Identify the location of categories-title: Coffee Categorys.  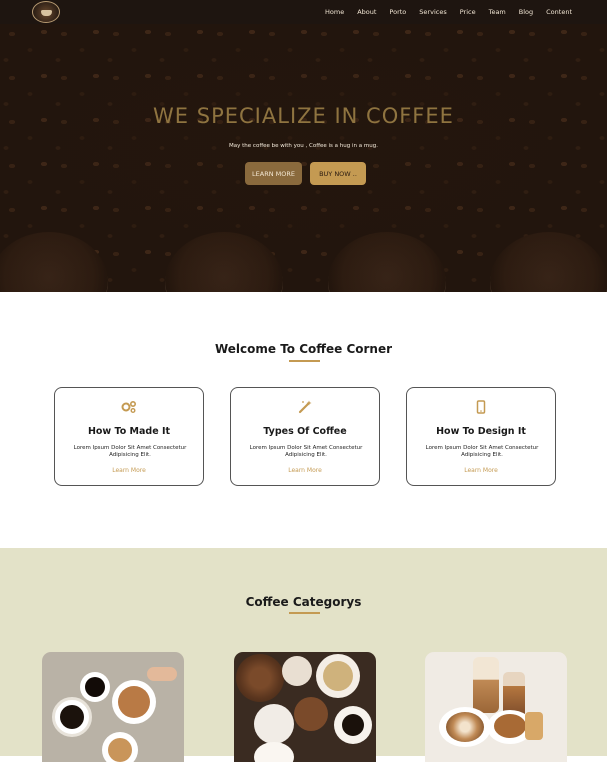
(303, 602).